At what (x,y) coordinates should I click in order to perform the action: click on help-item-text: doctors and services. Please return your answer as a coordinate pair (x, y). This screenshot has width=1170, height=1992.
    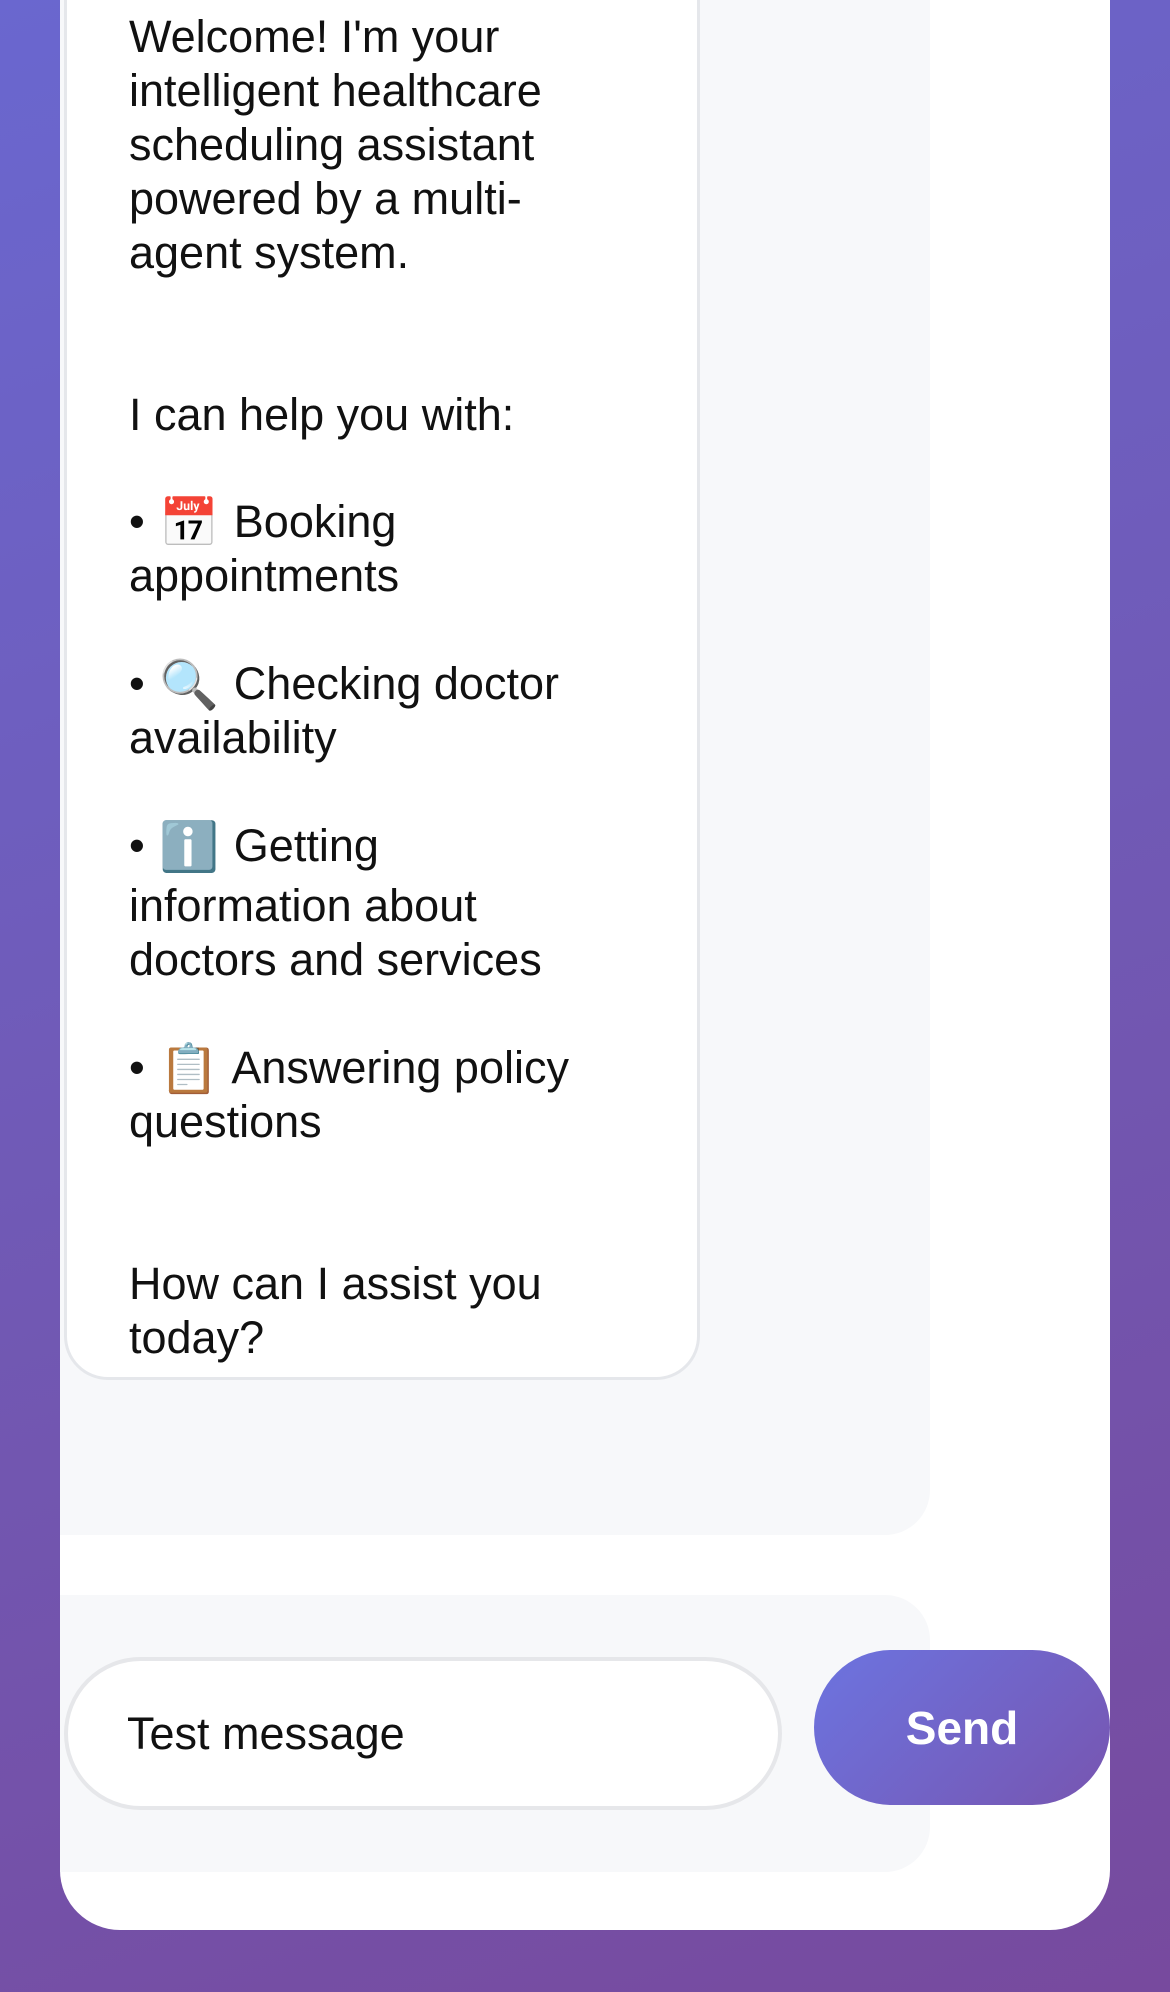
    Looking at the image, I should click on (335, 959).